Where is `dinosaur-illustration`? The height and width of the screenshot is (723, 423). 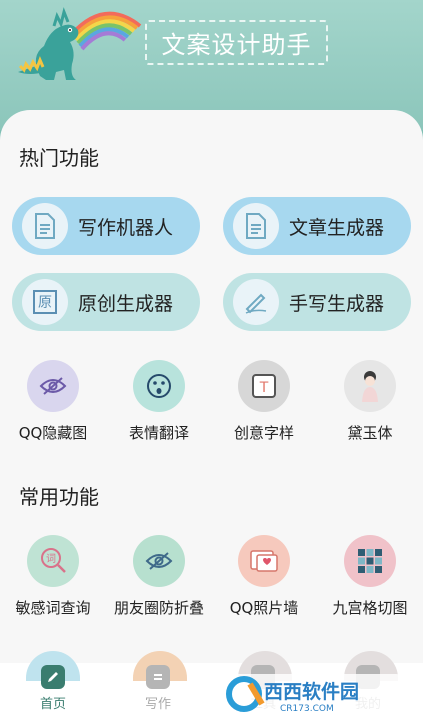 dinosaur-illustration is located at coordinates (80, 44).